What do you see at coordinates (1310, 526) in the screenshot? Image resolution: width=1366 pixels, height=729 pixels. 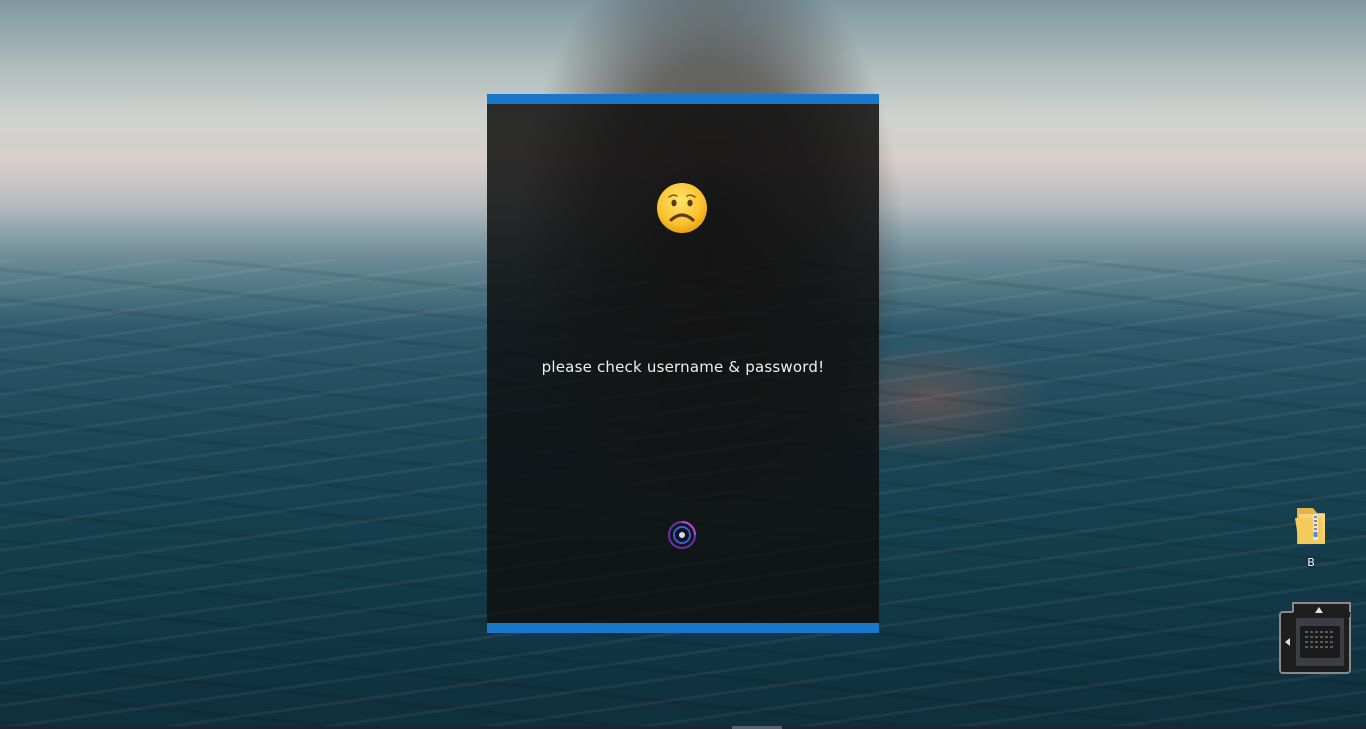 I see `zip-folder-icon` at bounding box center [1310, 526].